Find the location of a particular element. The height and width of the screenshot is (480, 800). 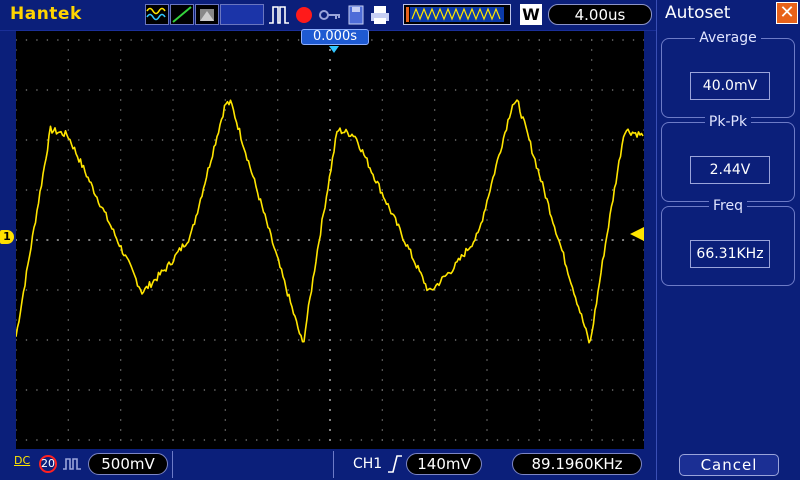

coupling-indicator: DC is located at coordinates (22, 460).